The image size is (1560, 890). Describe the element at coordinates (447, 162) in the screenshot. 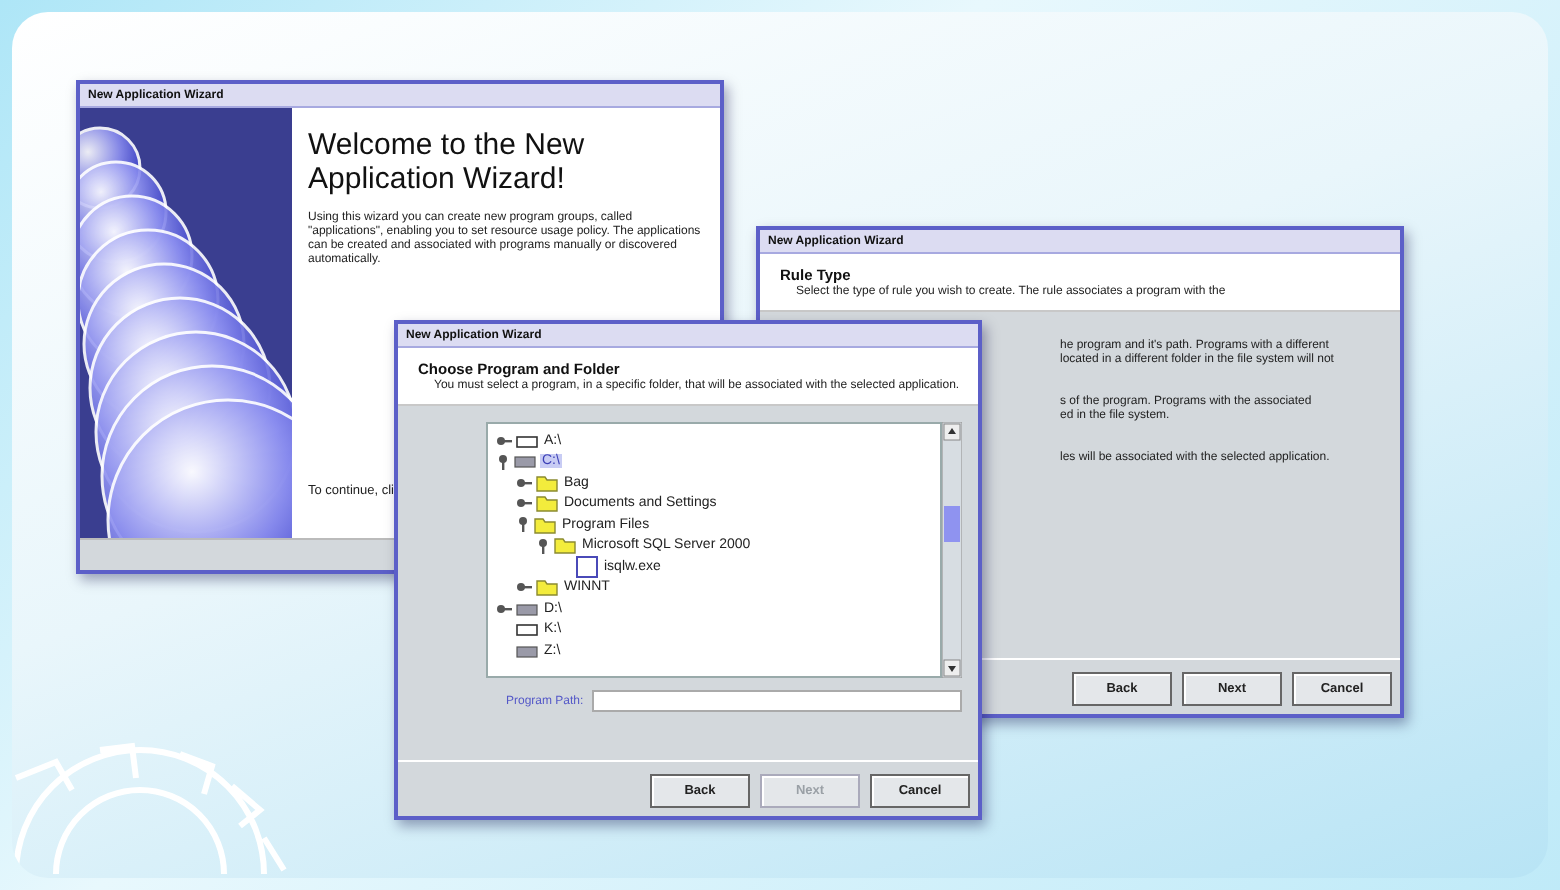

I see `welcome-heading: Welcome to the New Application Wizard!` at that location.